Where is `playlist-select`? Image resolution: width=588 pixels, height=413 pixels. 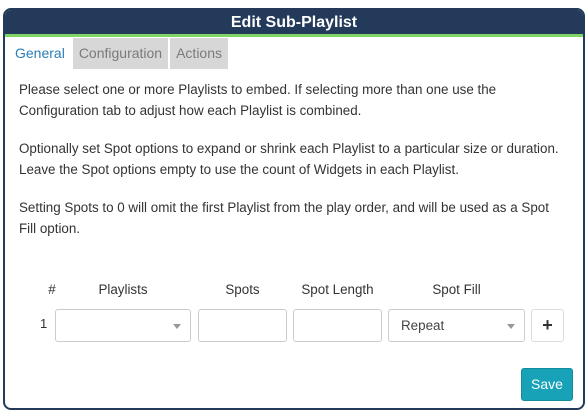
playlist-select is located at coordinates (123, 325).